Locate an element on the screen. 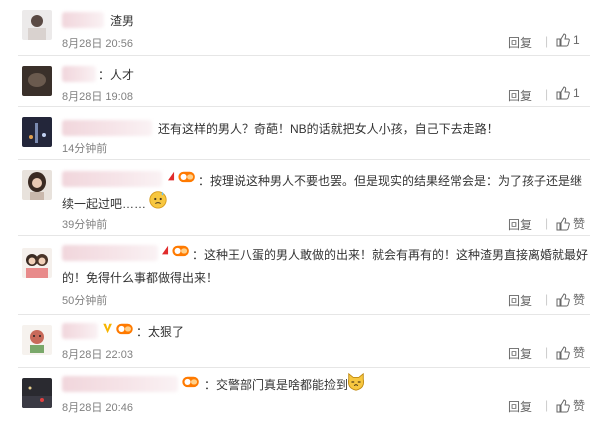 Image resolution: width=600 pixels, height=426 pixels. comment-text-line2: 的！免得什么事都做得出来！ is located at coordinates (140, 278).